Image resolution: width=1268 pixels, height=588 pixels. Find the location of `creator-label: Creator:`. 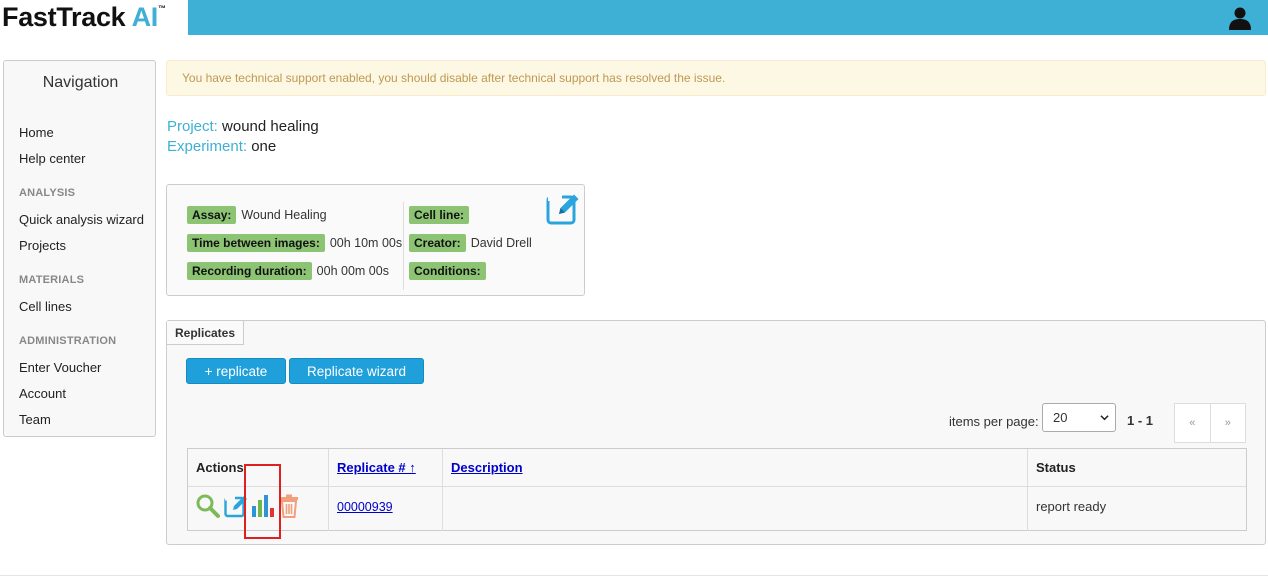

creator-label: Creator: is located at coordinates (437, 243).